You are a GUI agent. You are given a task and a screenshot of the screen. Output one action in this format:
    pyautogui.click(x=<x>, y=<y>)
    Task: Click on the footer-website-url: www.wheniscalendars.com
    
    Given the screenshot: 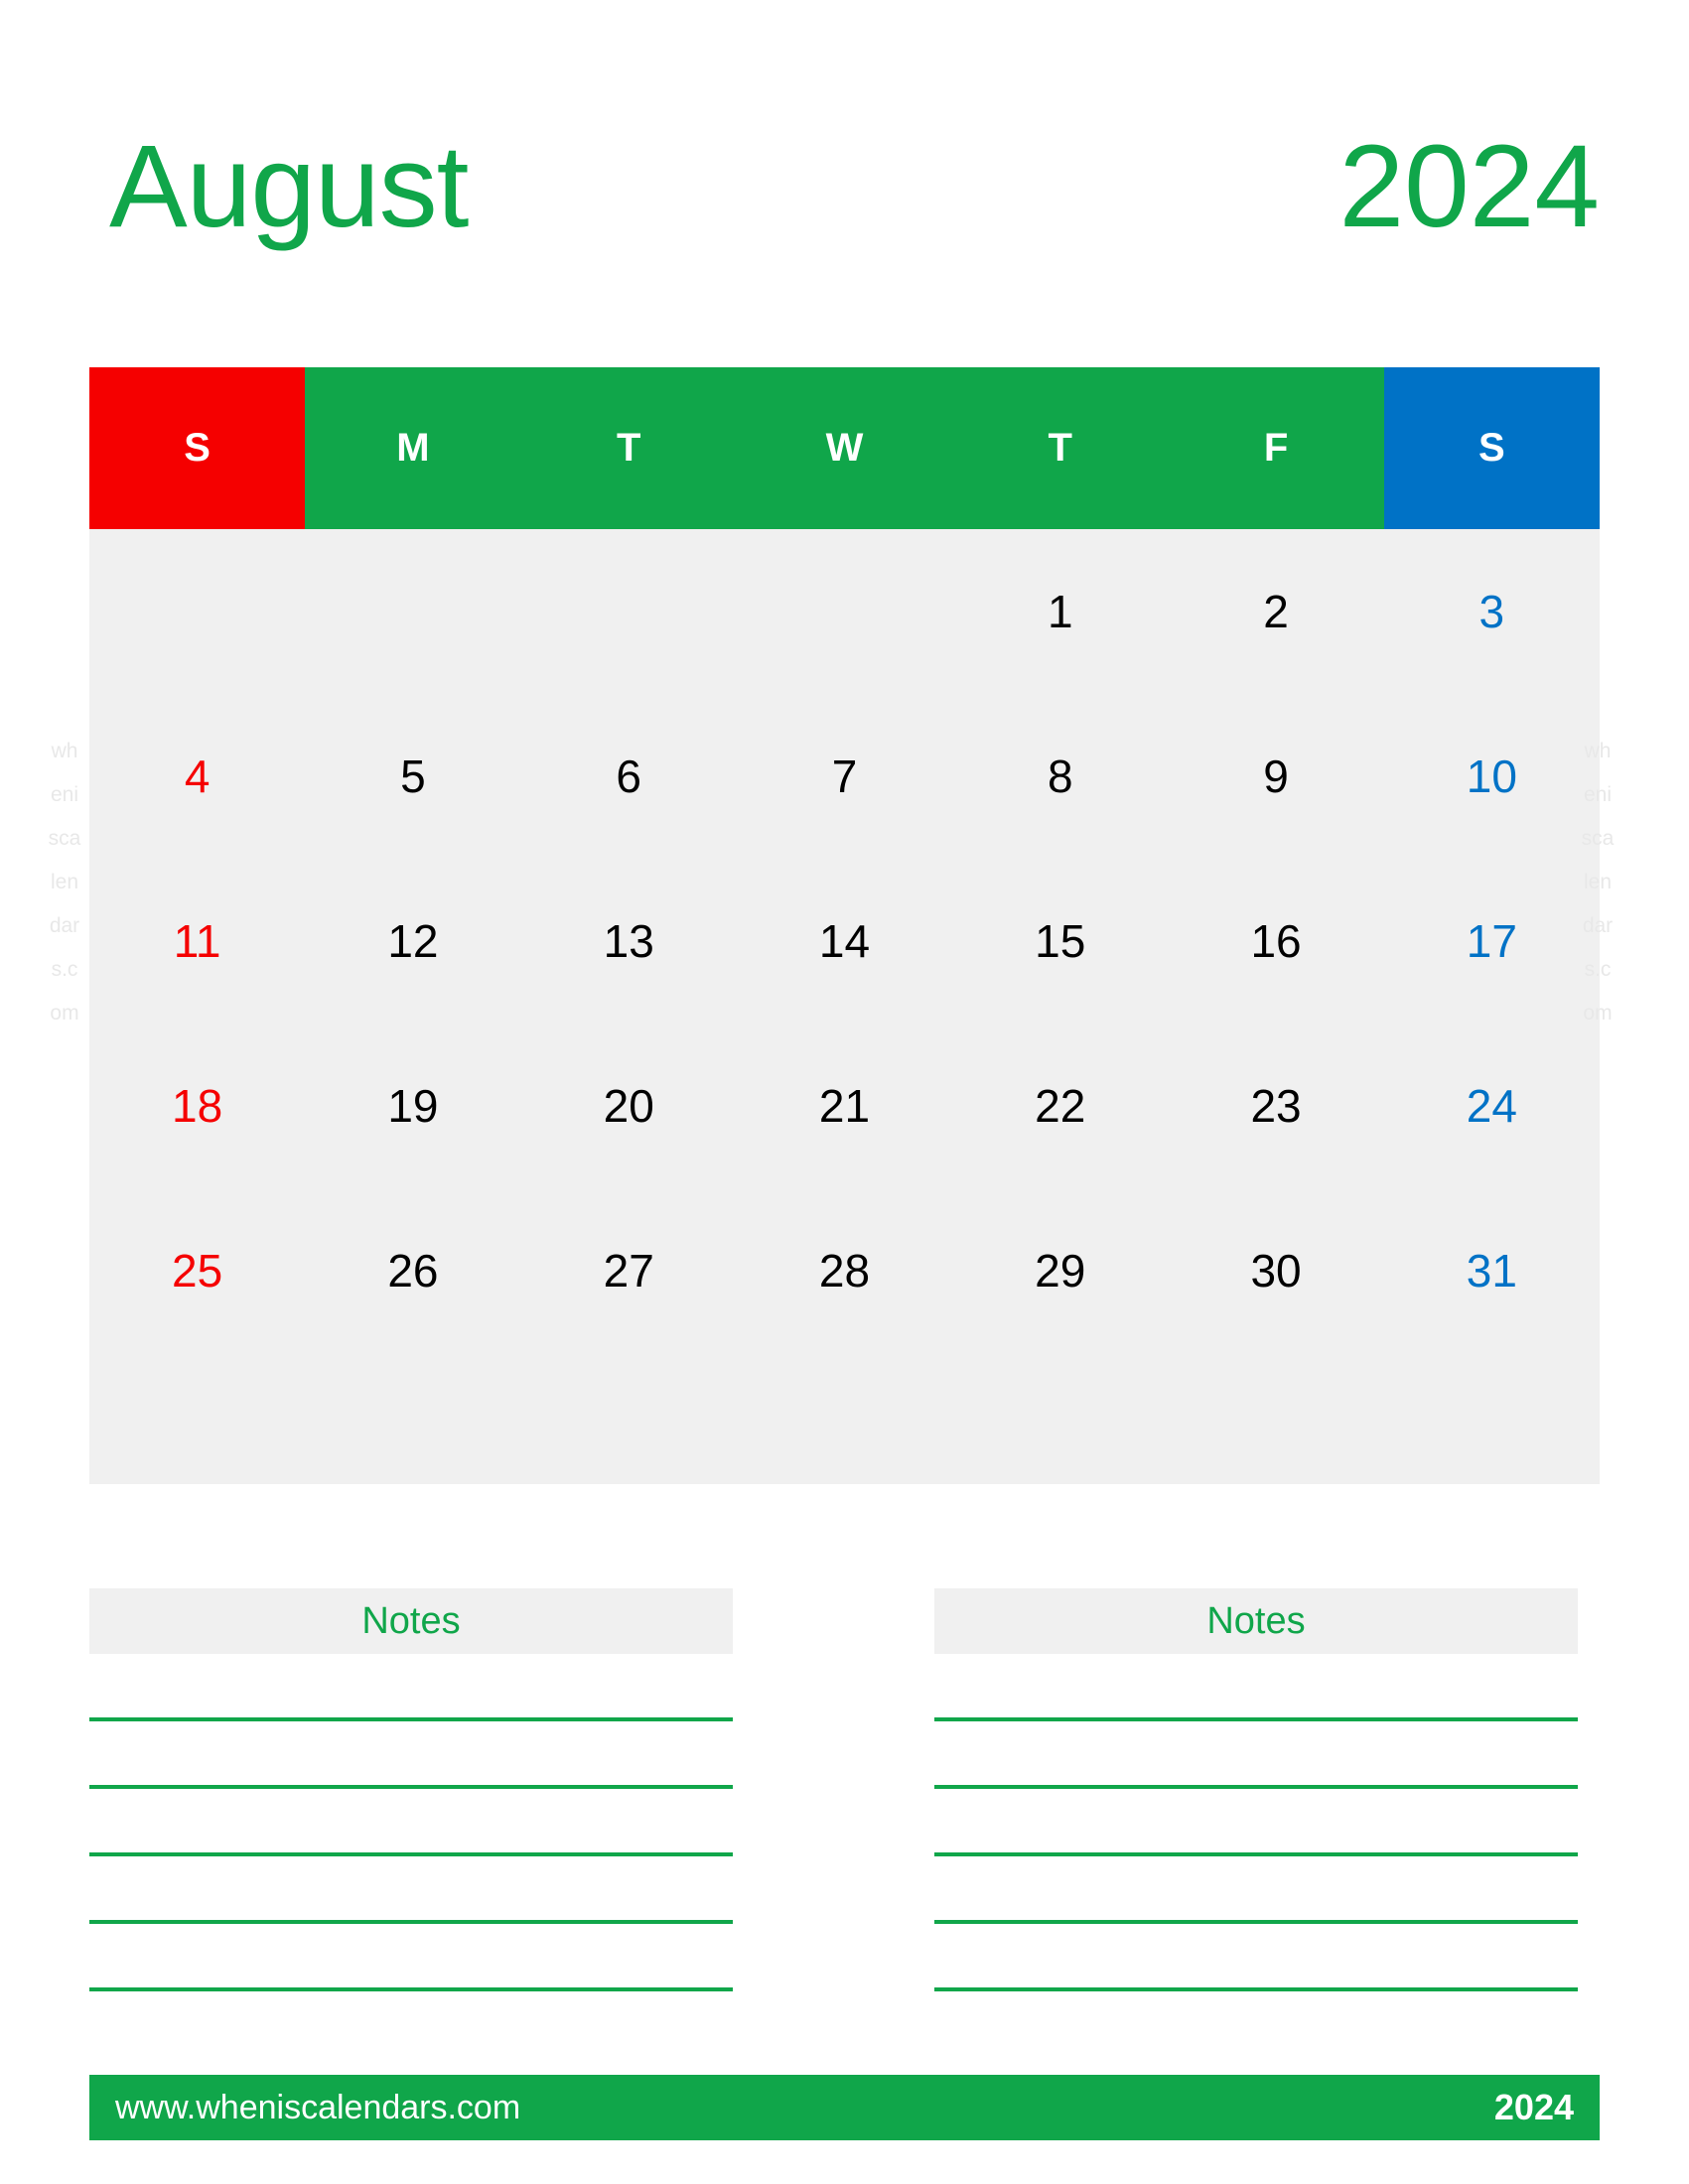 What is the action you would take?
    pyautogui.click(x=318, y=2108)
    